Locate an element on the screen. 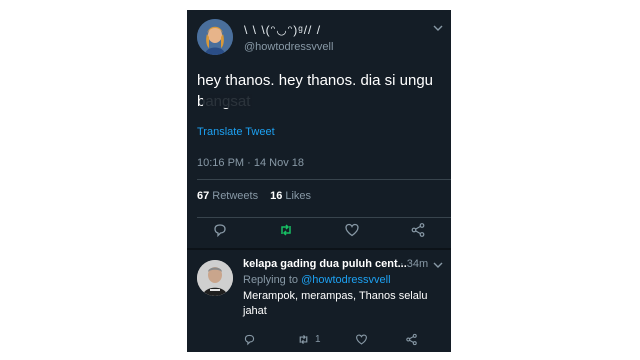 The width and height of the screenshot is (640, 360). reply-author-avatar is located at coordinates (215, 278).